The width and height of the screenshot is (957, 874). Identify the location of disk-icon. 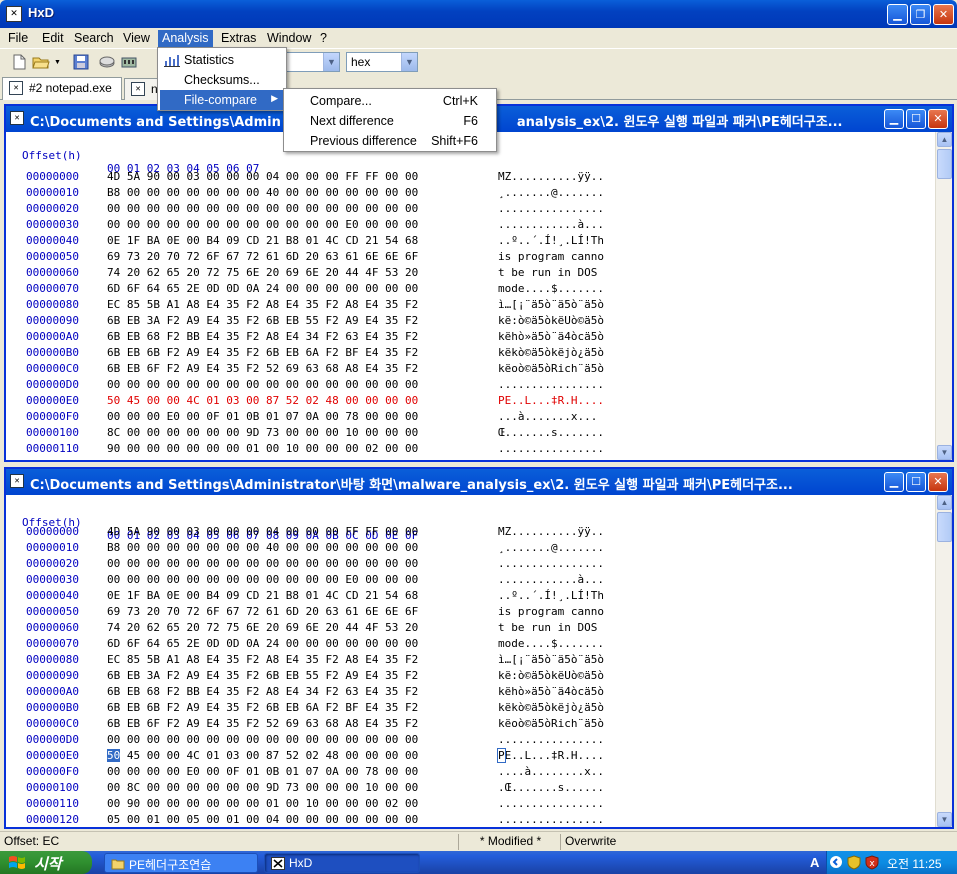
(107, 62).